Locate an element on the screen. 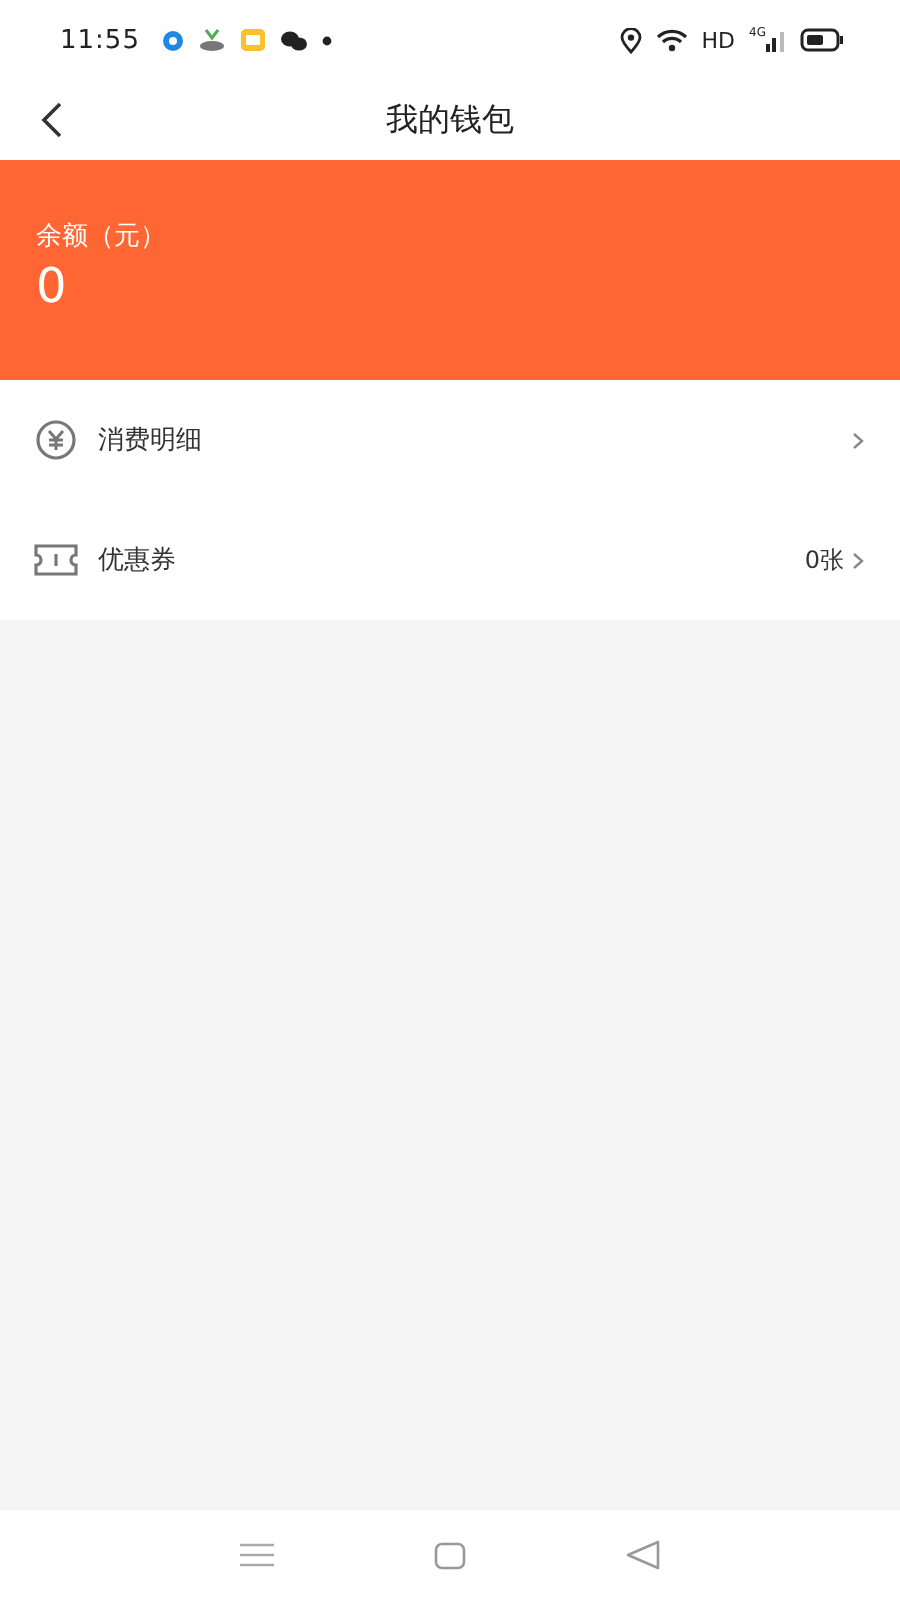  menu-label: 消费明细 is located at coordinates (150, 441).